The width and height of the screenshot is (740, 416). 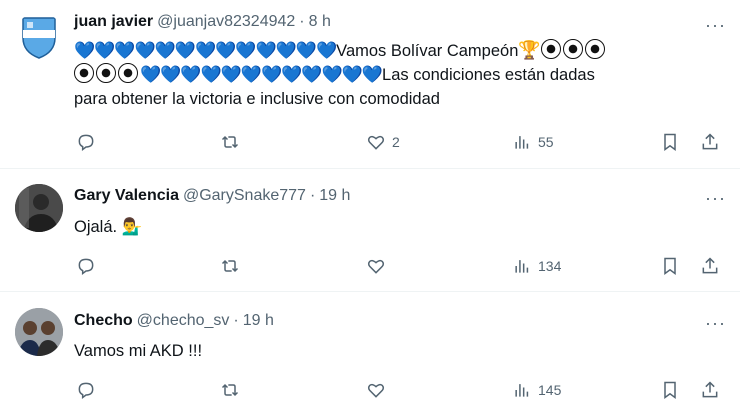 I want to click on view-count: 55, so click(x=546, y=142).